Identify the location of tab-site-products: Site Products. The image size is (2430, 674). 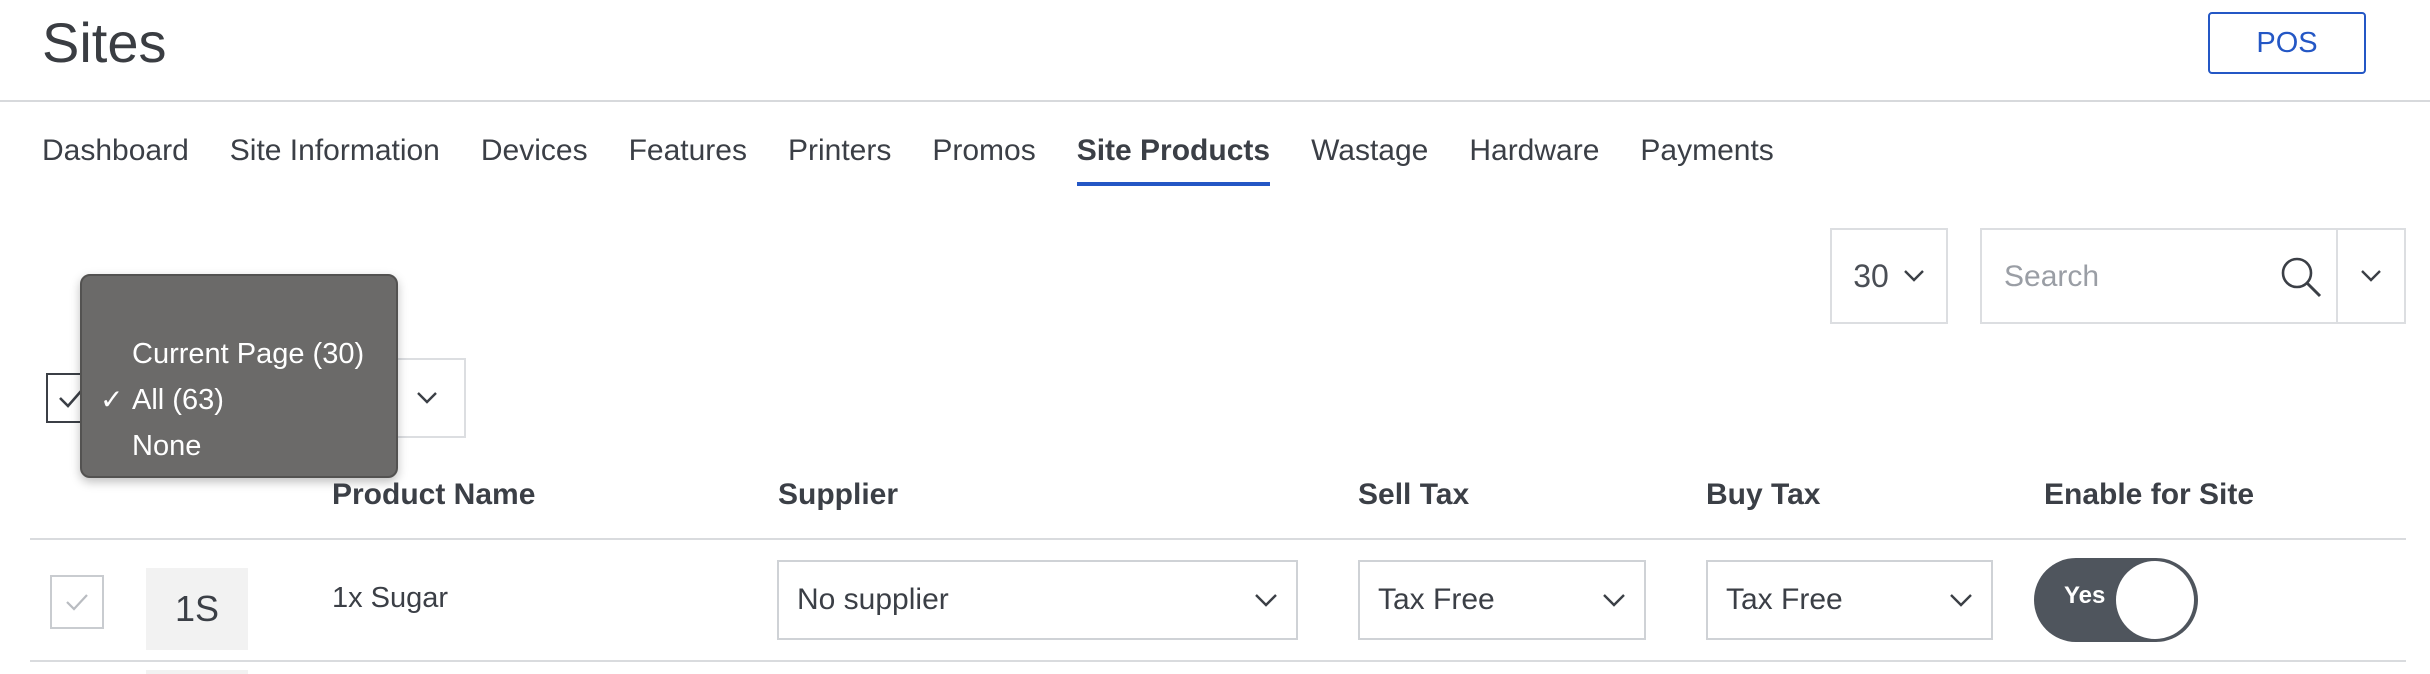
(1173, 158).